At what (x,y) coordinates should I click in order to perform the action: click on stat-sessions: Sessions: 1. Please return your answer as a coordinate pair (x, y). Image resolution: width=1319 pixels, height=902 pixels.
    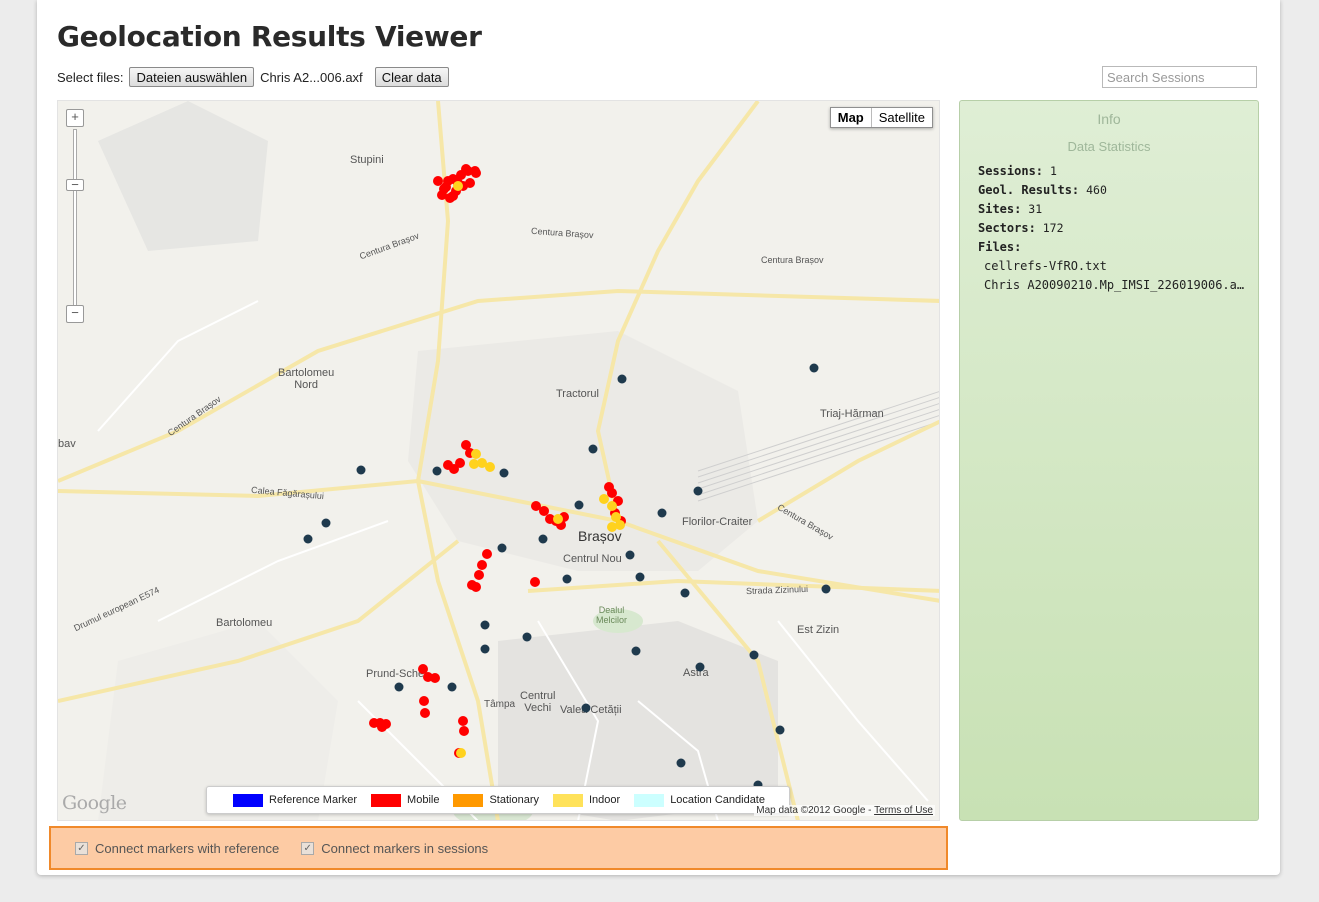
    Looking at the image, I should click on (1017, 171).